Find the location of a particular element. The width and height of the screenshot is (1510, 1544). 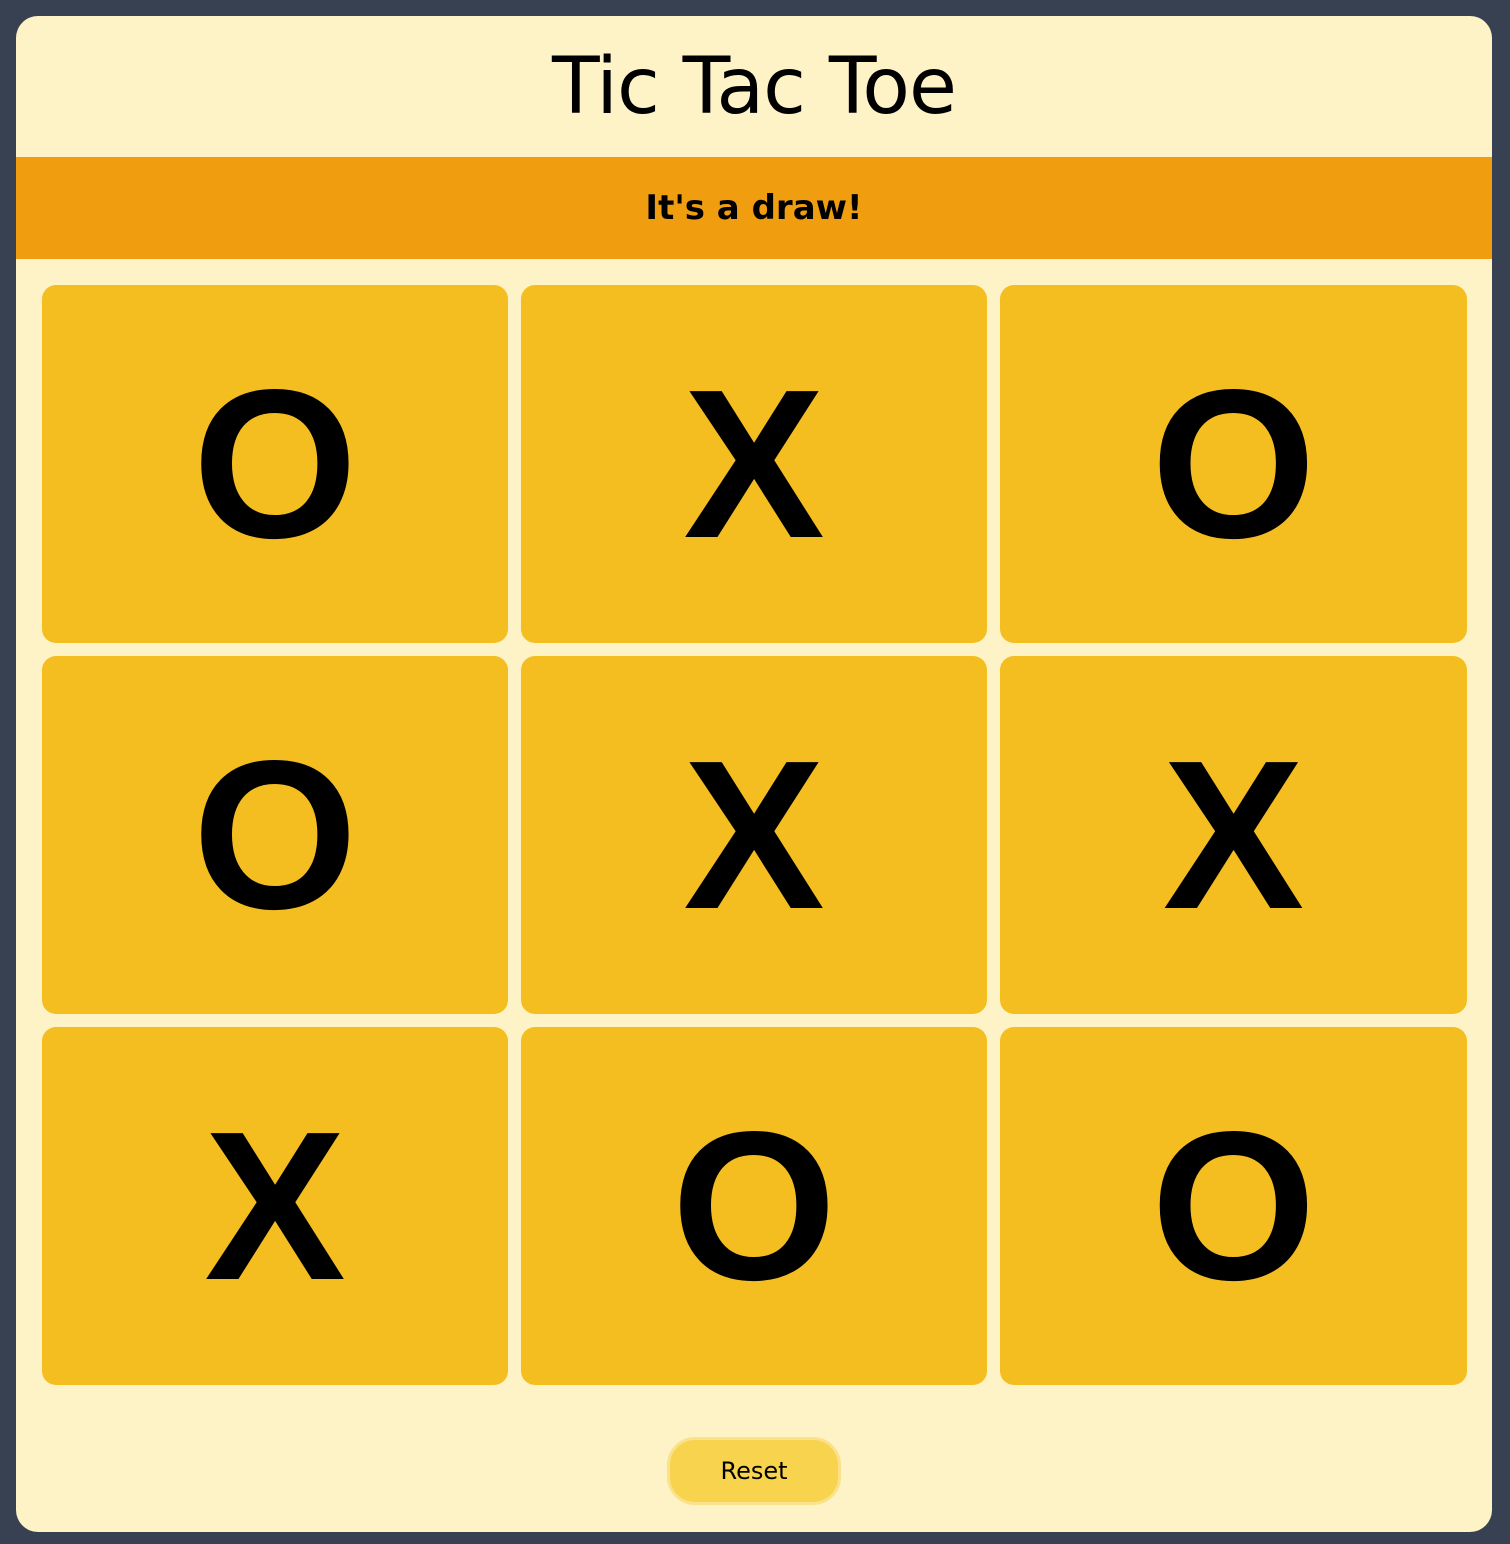

board-cell-9: O is located at coordinates (1233, 1206).